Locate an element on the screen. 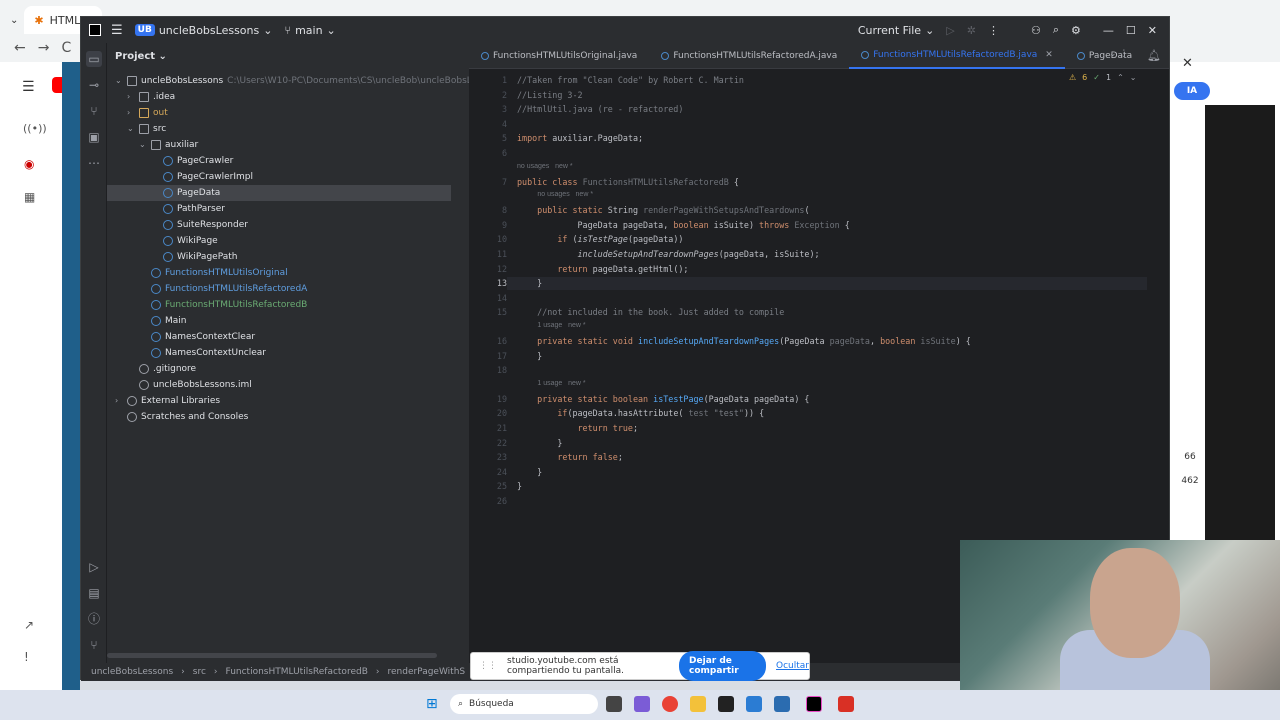 The image size is (1280, 720). reload-icon: C is located at coordinates (66, 48).